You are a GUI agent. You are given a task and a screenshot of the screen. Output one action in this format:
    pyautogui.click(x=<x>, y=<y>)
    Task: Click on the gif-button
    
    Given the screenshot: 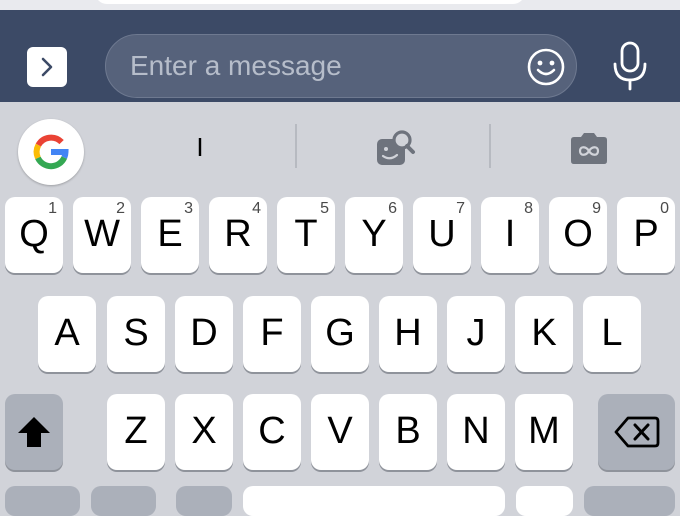 What is the action you would take?
    pyautogui.click(x=589, y=149)
    